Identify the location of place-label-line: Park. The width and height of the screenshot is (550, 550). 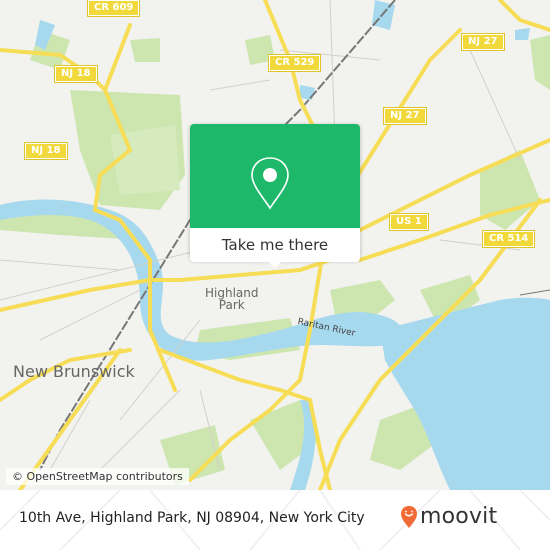
(231, 305).